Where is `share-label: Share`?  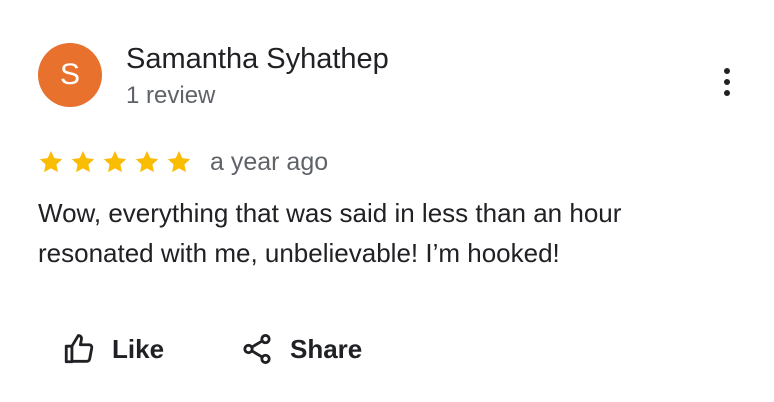 share-label: Share is located at coordinates (326, 348).